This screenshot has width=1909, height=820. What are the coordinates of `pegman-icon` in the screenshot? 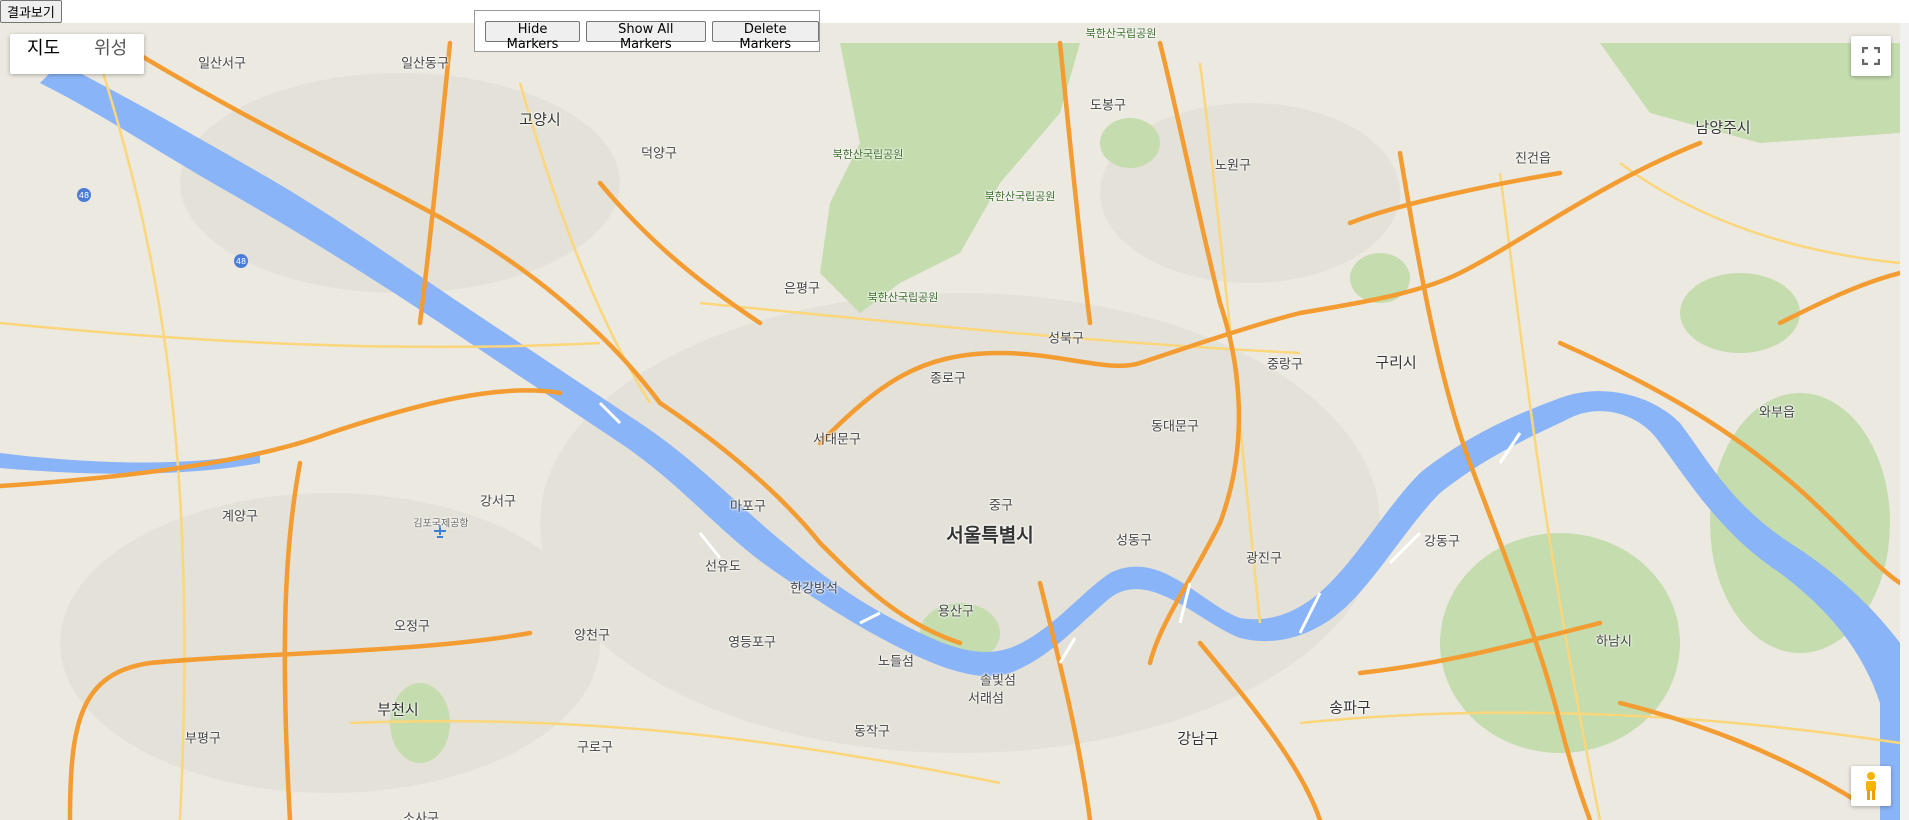 It's located at (1871, 786).